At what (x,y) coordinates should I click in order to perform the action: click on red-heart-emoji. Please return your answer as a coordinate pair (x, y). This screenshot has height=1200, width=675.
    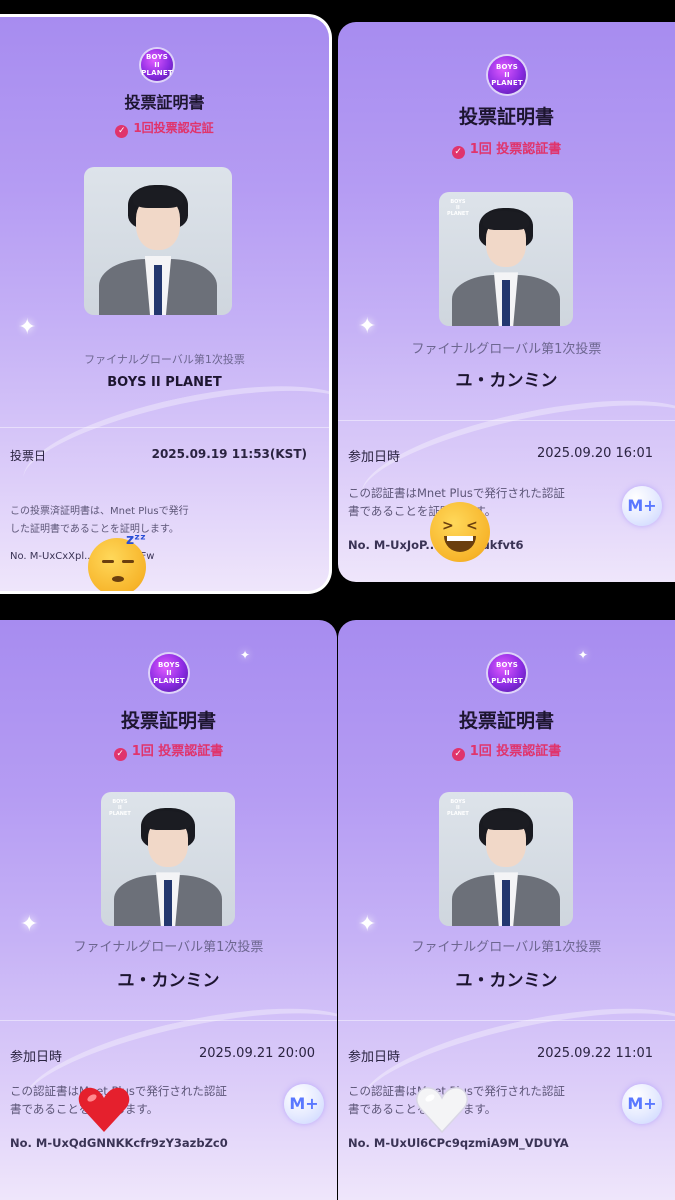
    Looking at the image, I should click on (104, 1112).